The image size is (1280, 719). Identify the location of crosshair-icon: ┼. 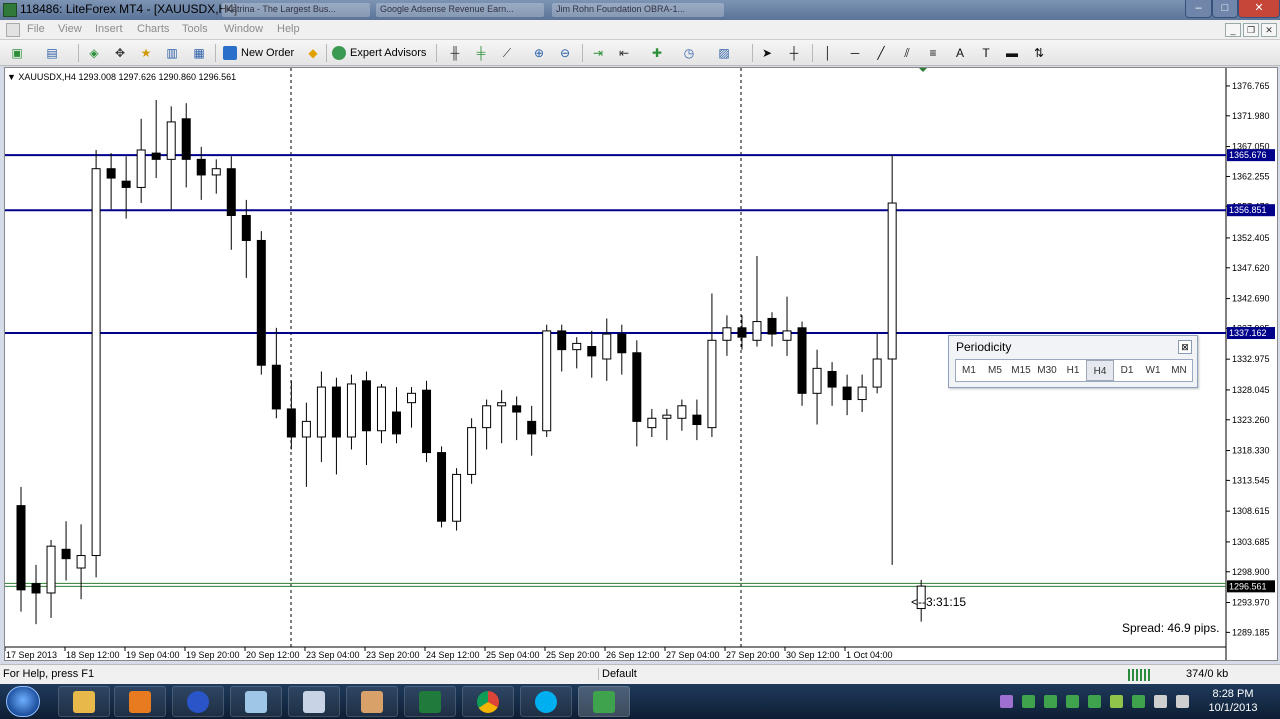
(794, 53).